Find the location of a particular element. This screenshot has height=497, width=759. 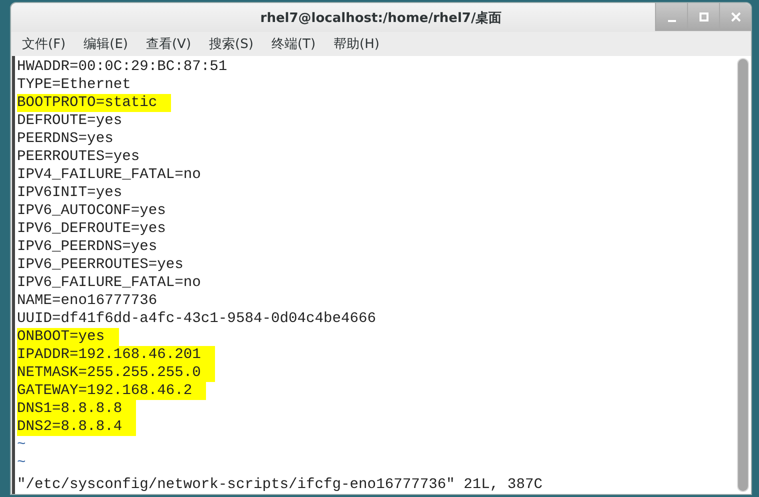

config-line: TYPE=Ethernet is located at coordinates (74, 85).